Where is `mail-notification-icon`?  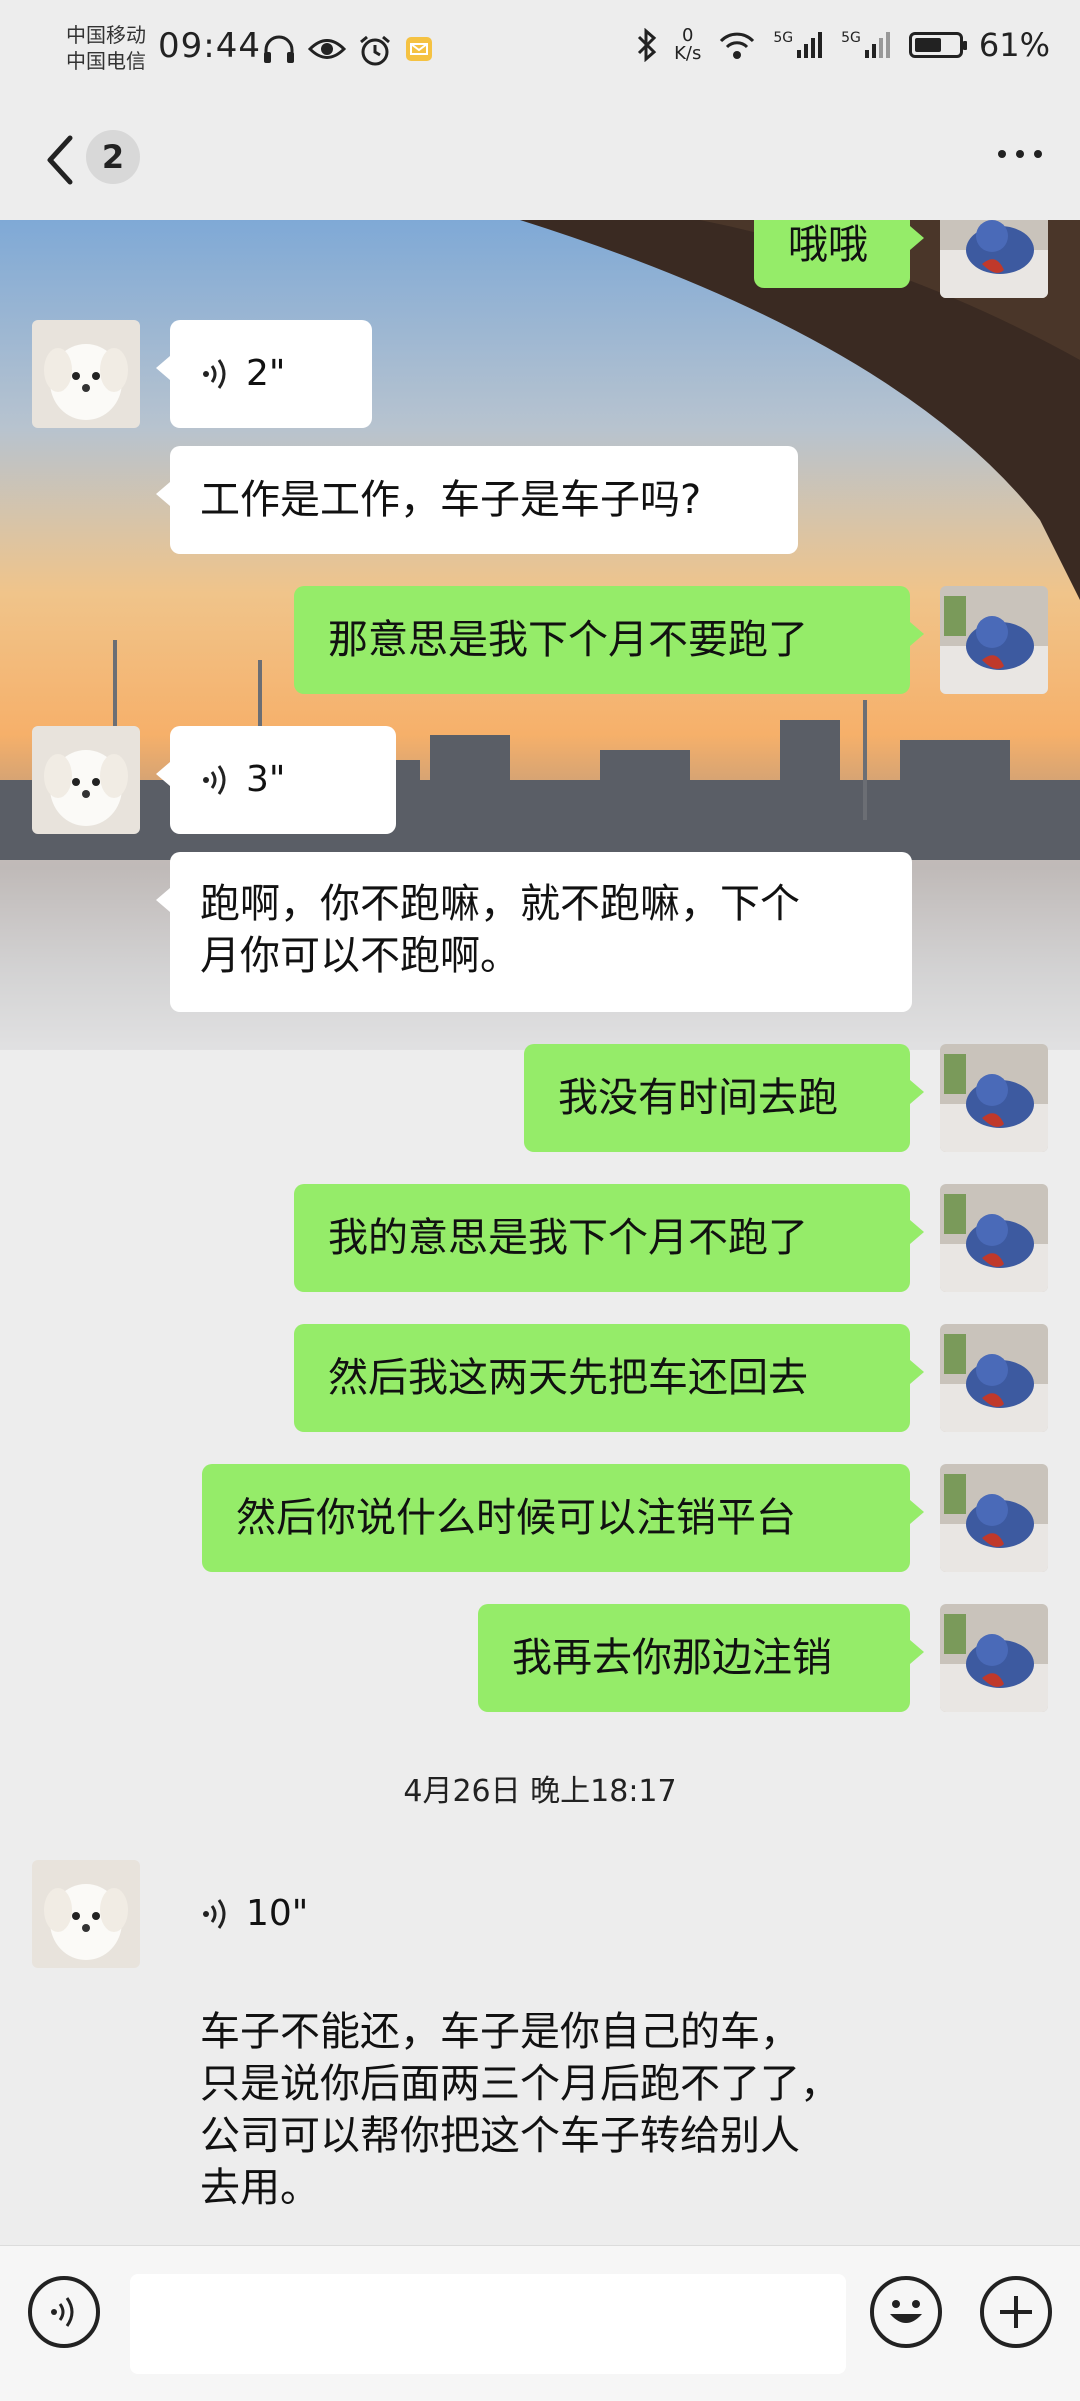 mail-notification-icon is located at coordinates (419, 49).